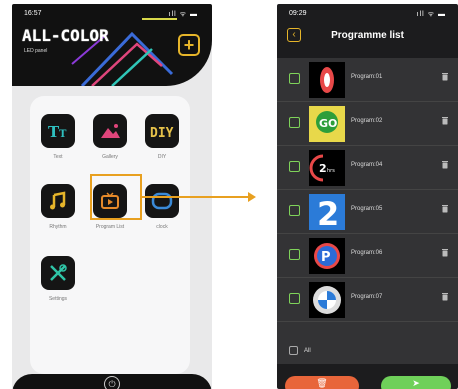  I want to click on list-item: Program:07, so click(367, 300).